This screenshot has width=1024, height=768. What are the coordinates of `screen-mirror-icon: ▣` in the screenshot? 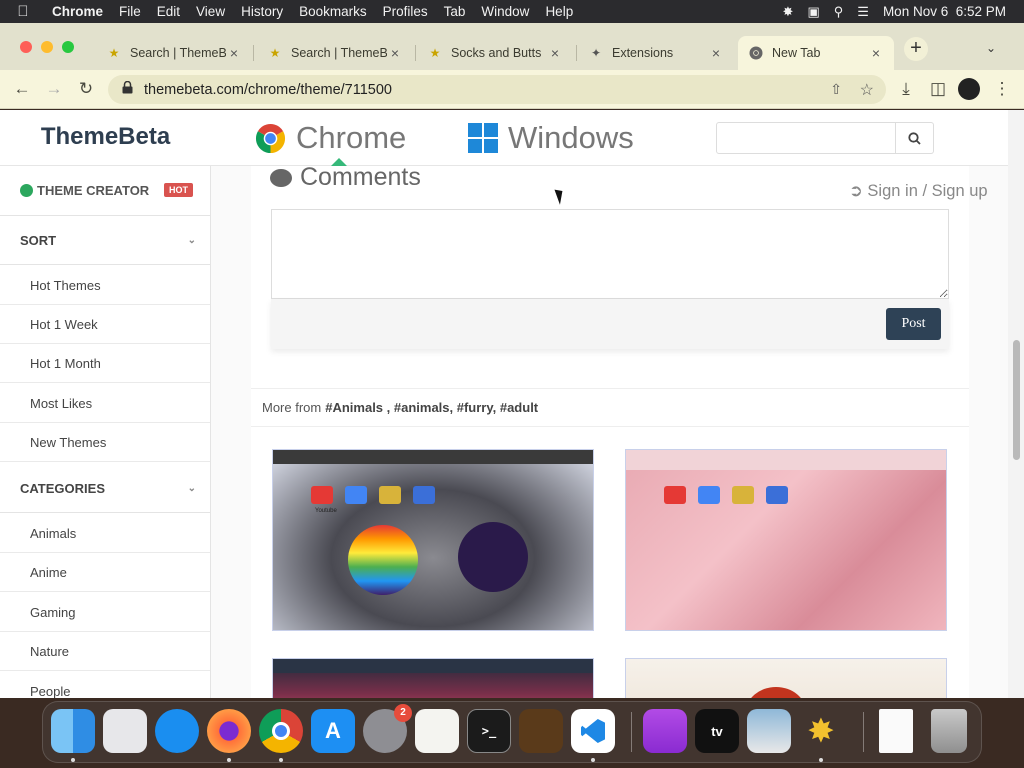 It's located at (813, 12).